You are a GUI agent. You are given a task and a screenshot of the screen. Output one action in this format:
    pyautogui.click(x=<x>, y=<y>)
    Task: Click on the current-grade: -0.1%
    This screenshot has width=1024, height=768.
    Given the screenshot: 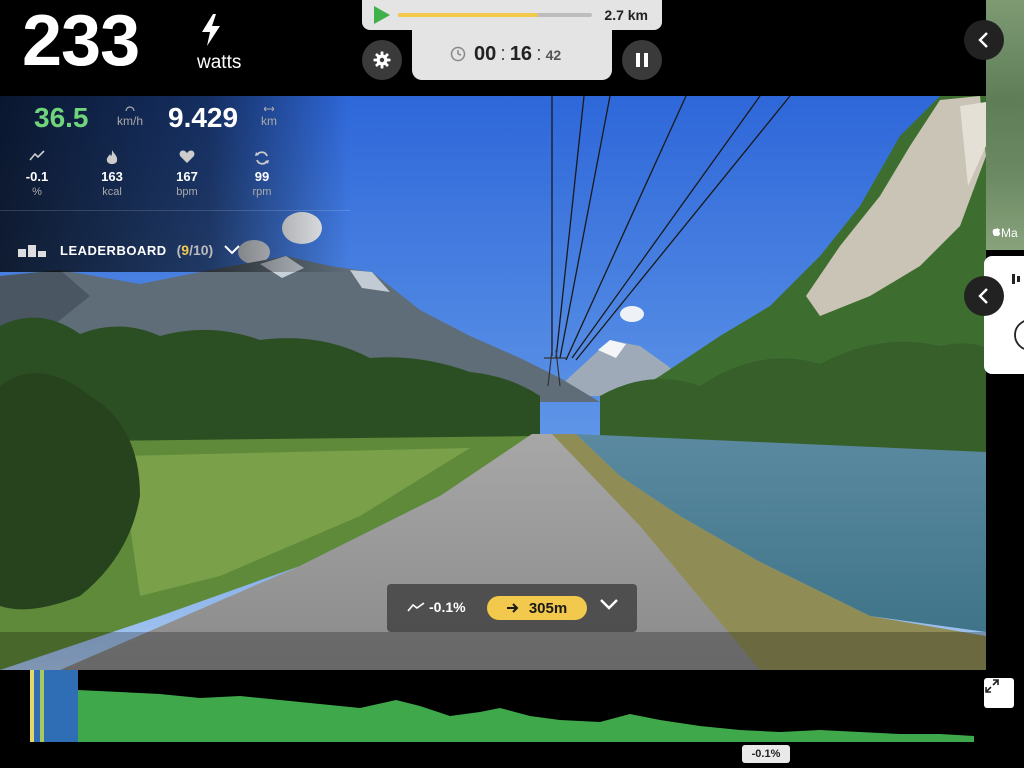 What is the action you would take?
    pyautogui.click(x=436, y=607)
    